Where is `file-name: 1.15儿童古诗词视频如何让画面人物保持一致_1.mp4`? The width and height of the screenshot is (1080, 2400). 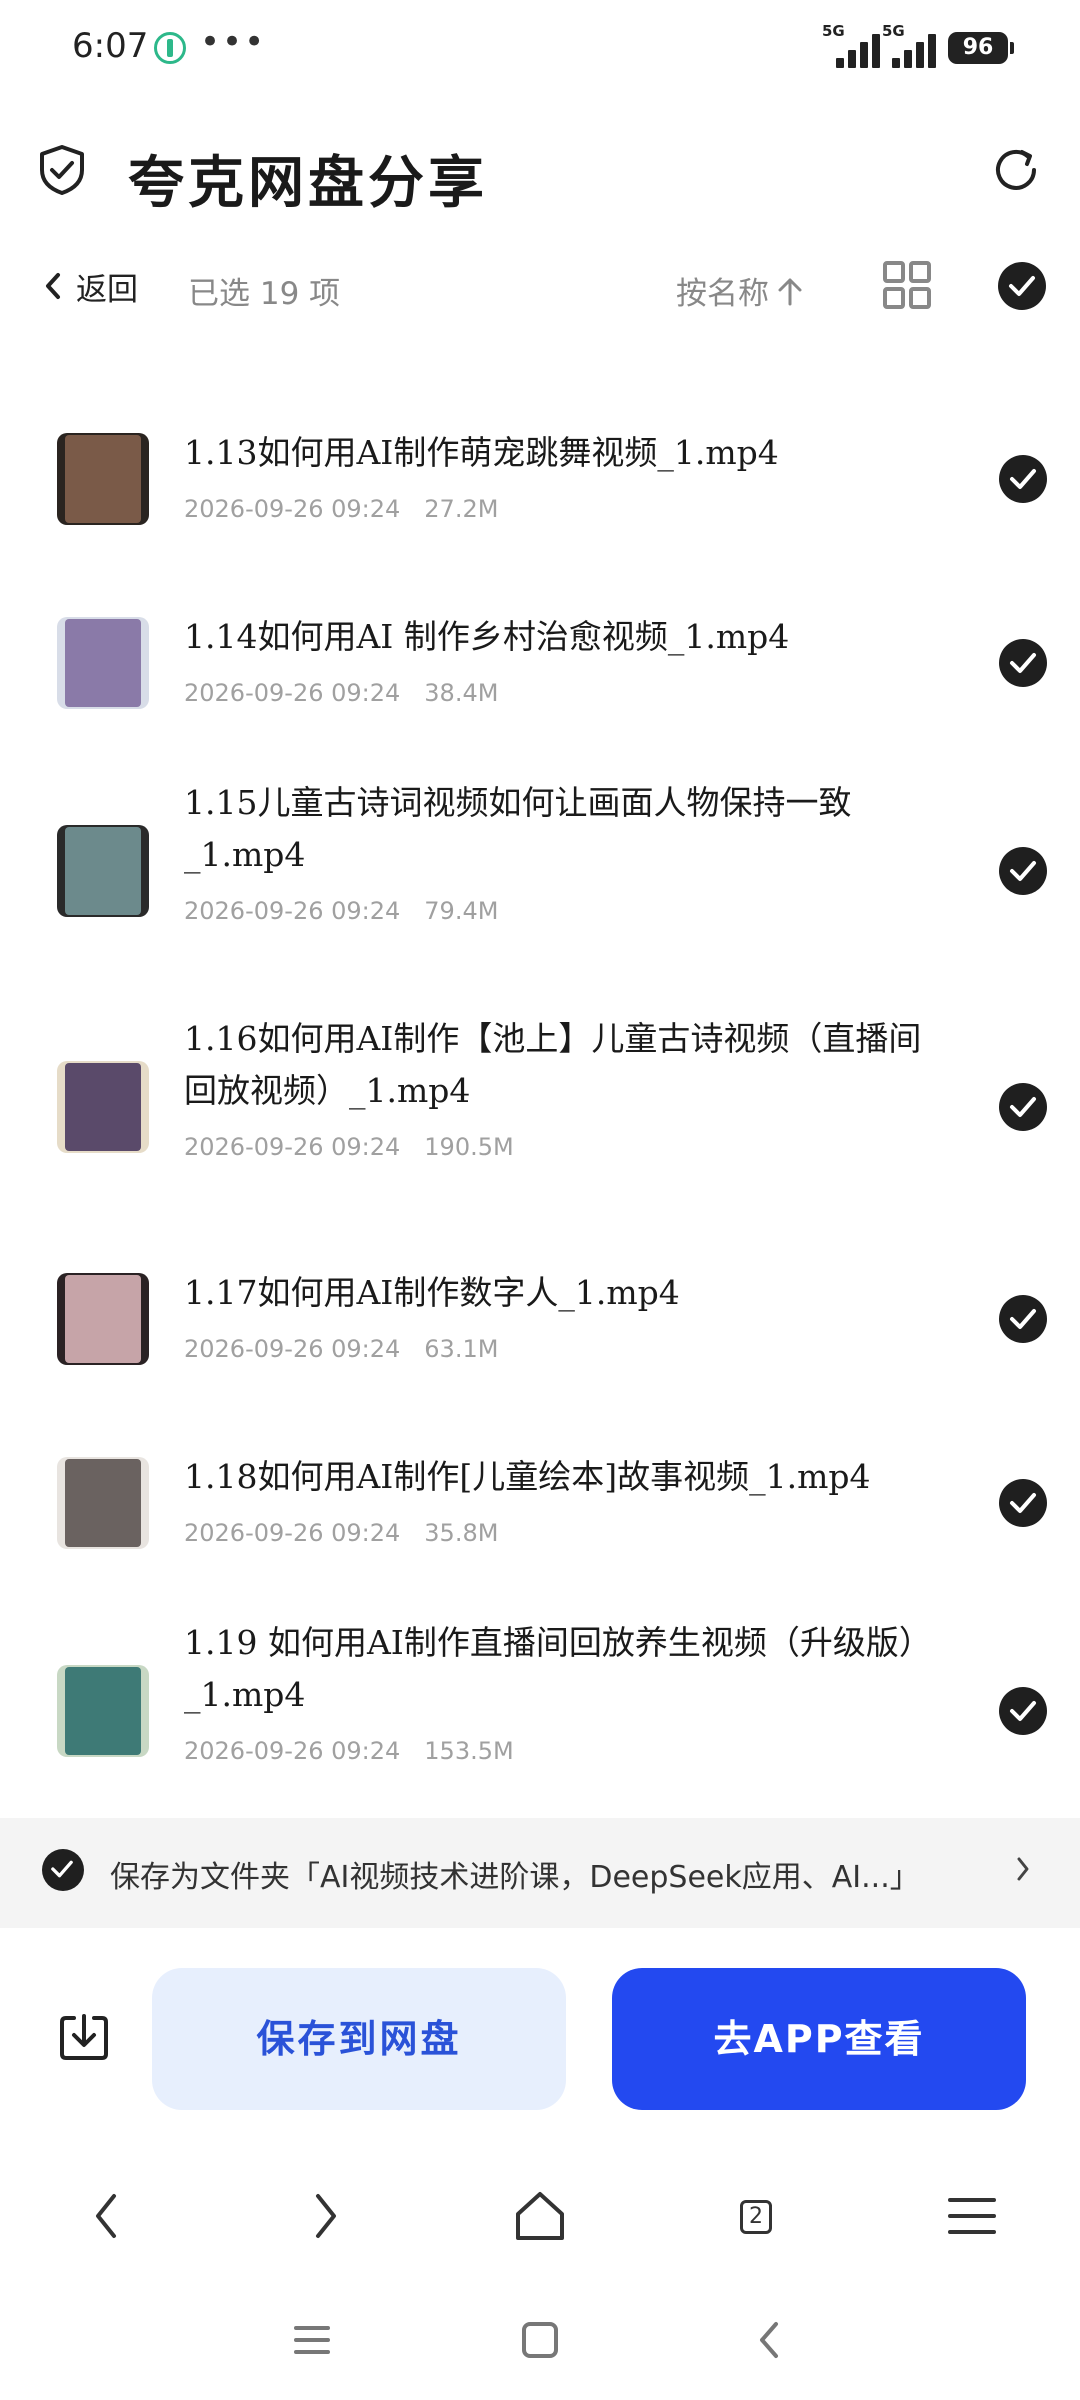 file-name: 1.15儿童古诗词视频如何让画面人物保持一致_1.mp4 is located at coordinates (518, 828).